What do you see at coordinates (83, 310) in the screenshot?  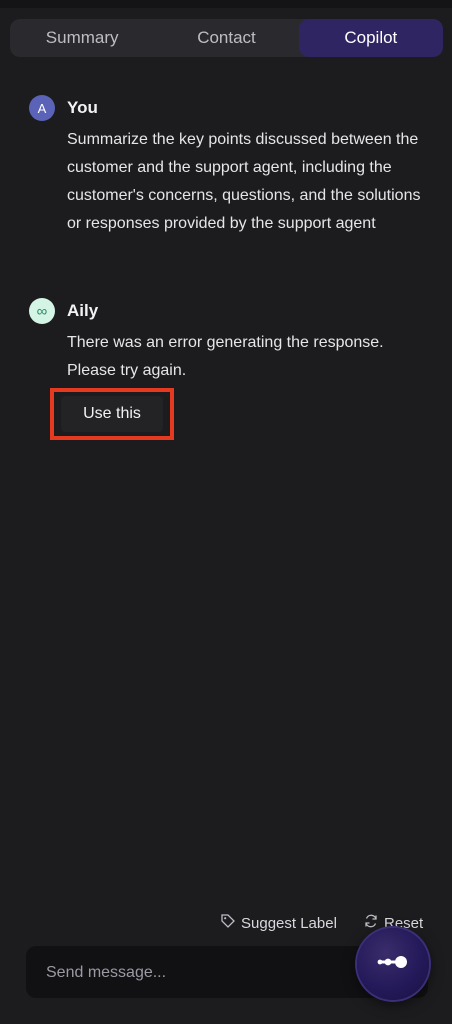 I see `message-author: Aily` at bounding box center [83, 310].